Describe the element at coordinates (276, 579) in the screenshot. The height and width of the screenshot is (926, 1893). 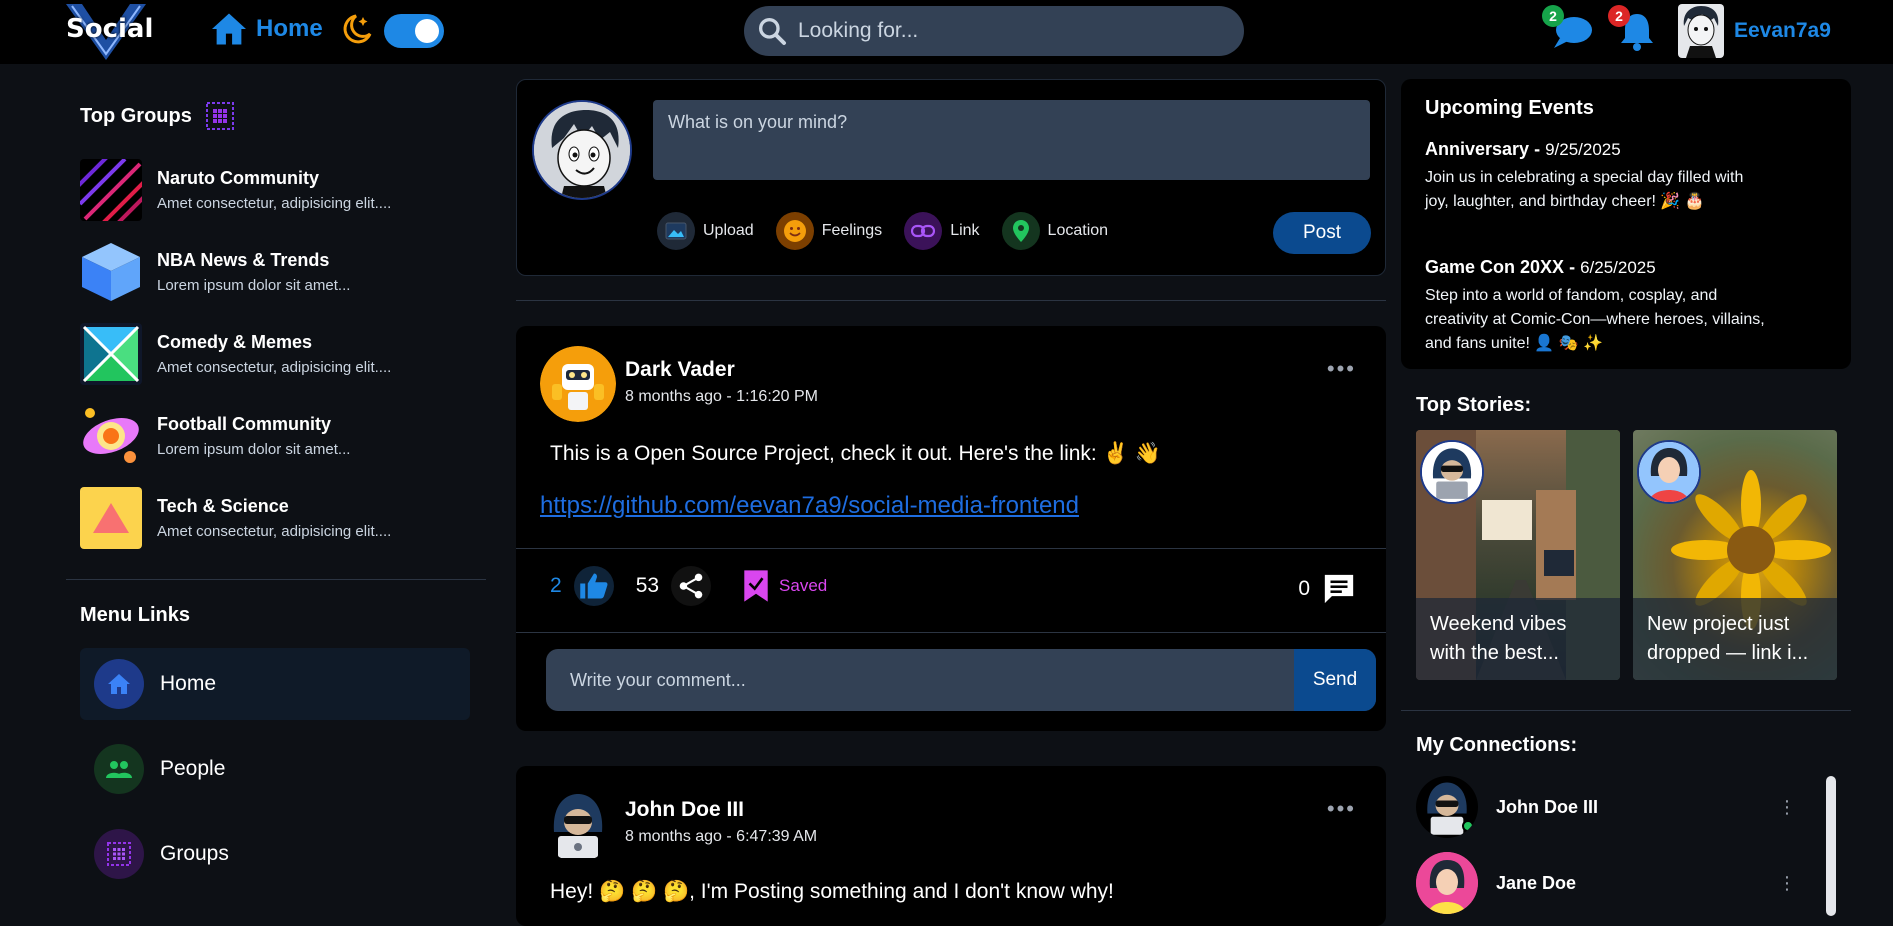
I see `sidebar-divider` at that location.